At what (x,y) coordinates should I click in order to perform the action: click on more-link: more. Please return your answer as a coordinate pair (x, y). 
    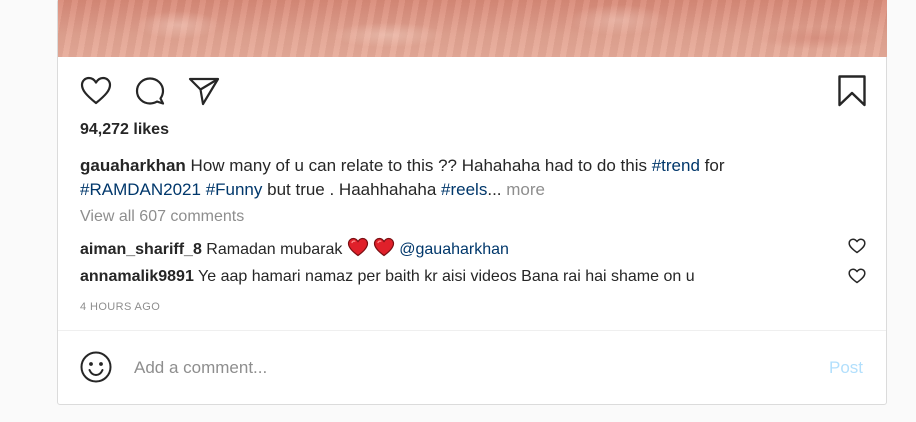
    Looking at the image, I should click on (523, 189).